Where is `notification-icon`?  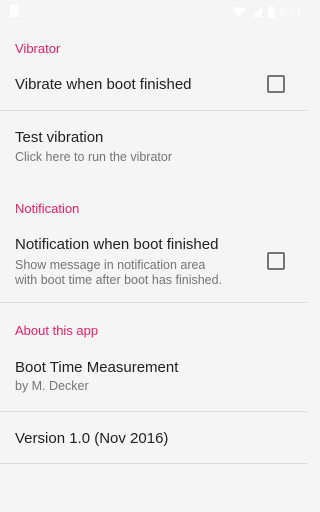
notification-icon is located at coordinates (14, 11).